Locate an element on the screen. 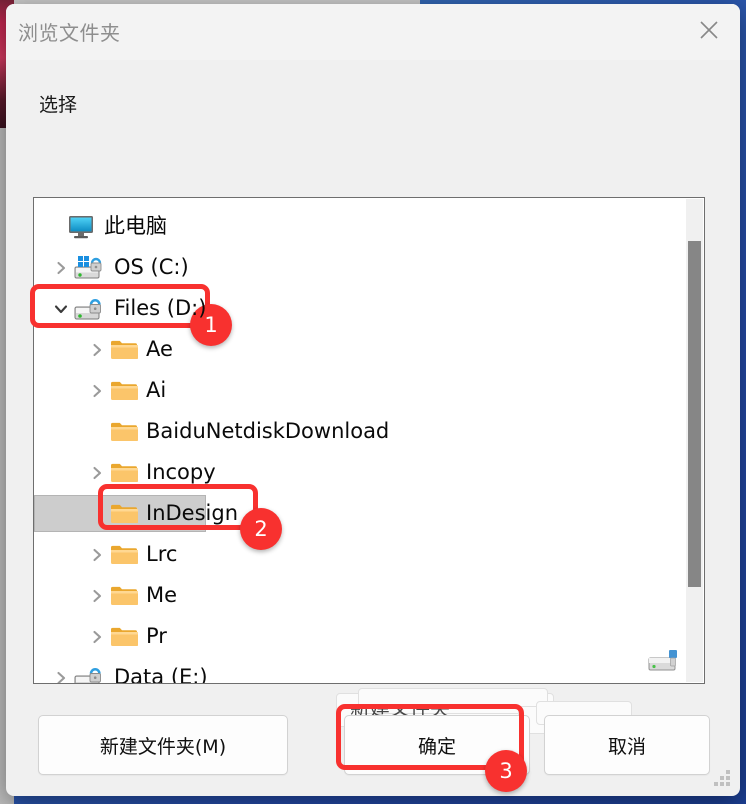  tree-item-label: Me is located at coordinates (162, 595).